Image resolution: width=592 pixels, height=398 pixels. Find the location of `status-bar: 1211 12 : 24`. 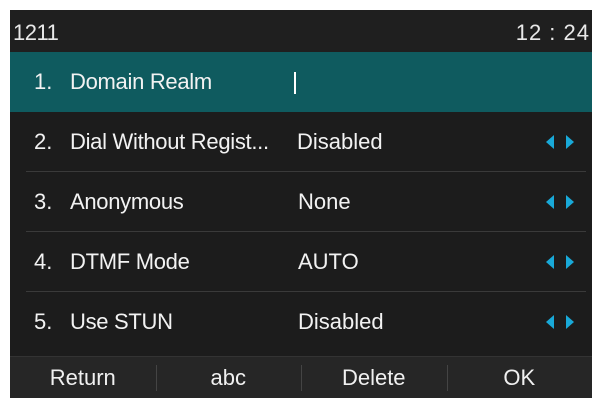

status-bar: 1211 12 : 24 is located at coordinates (301, 31).